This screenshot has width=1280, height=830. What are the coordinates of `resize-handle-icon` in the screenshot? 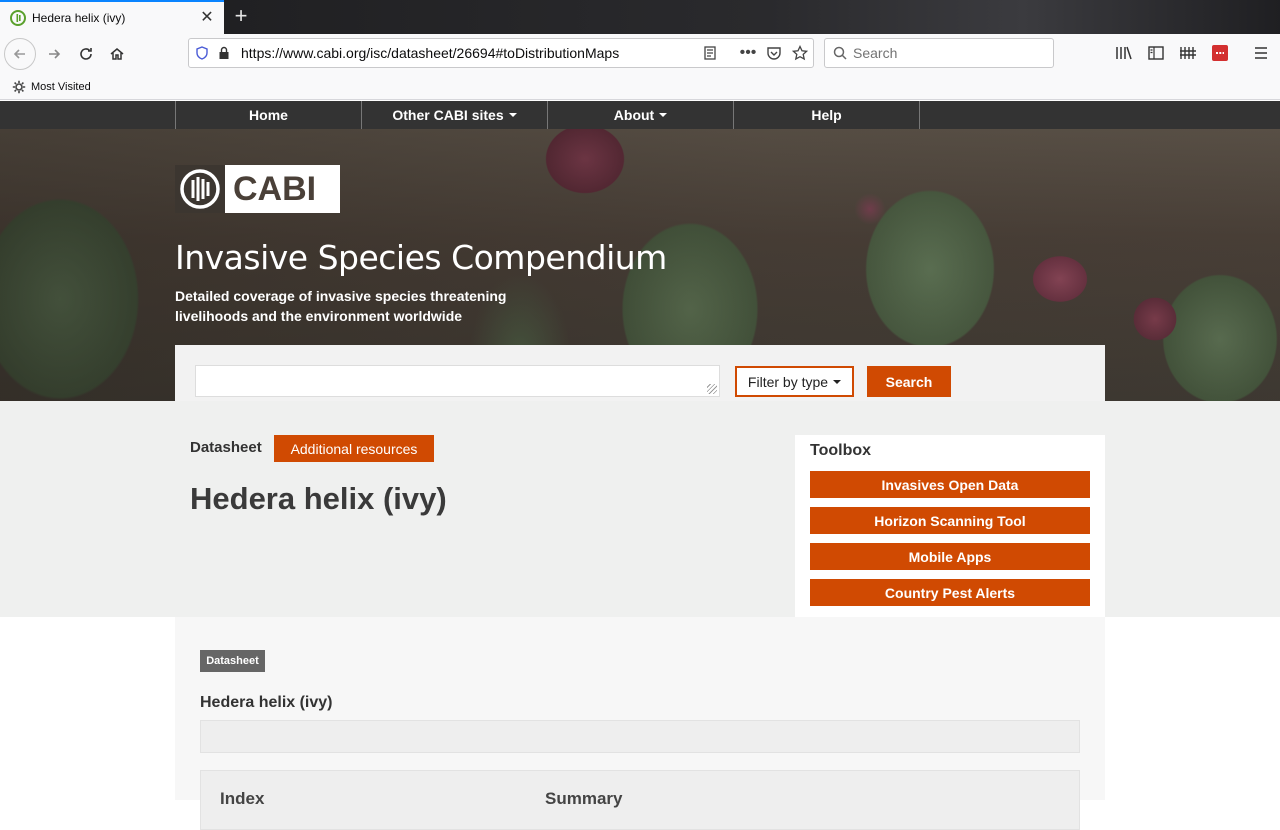 It's located at (712, 389).